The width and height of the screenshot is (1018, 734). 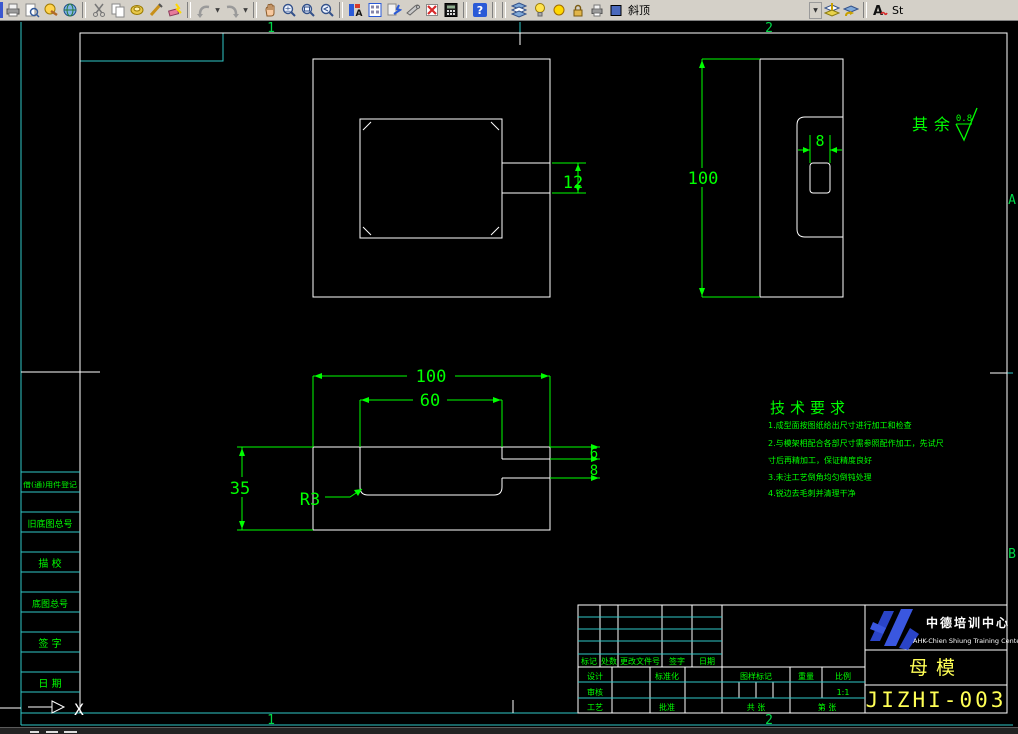 I want to click on rev-header: 标记, so click(x=589, y=661).